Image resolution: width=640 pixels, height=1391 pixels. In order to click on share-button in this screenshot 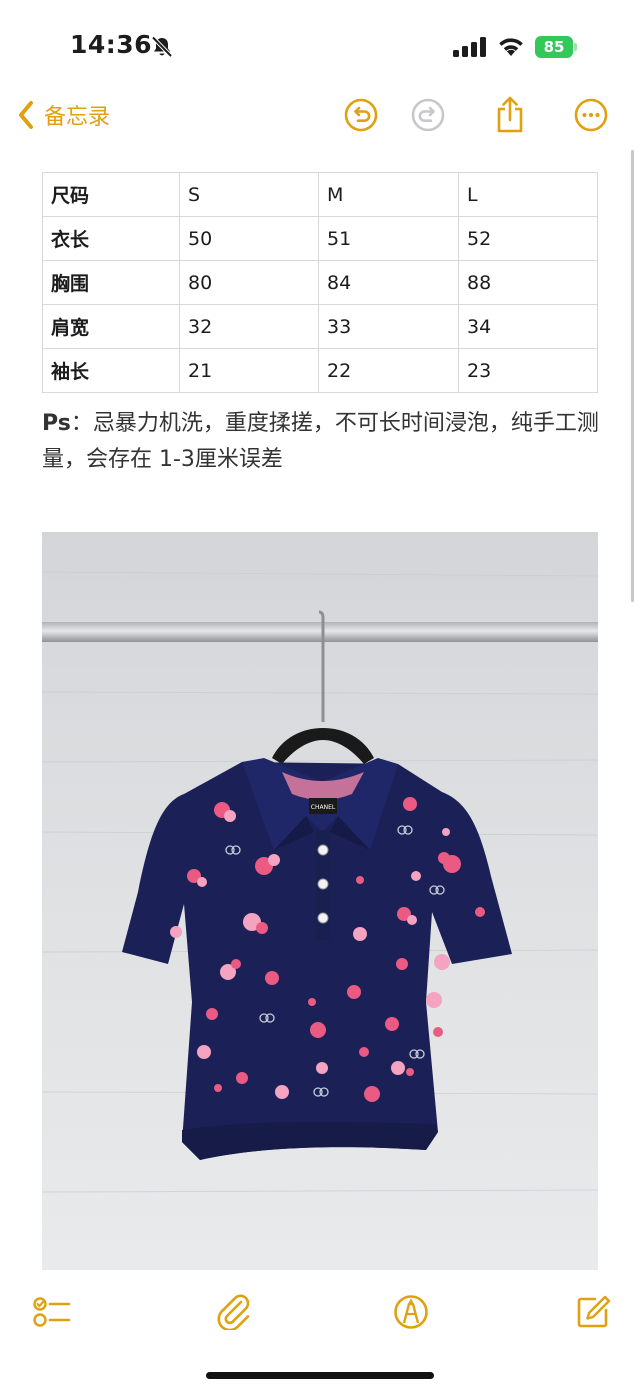, I will do `click(510, 115)`.